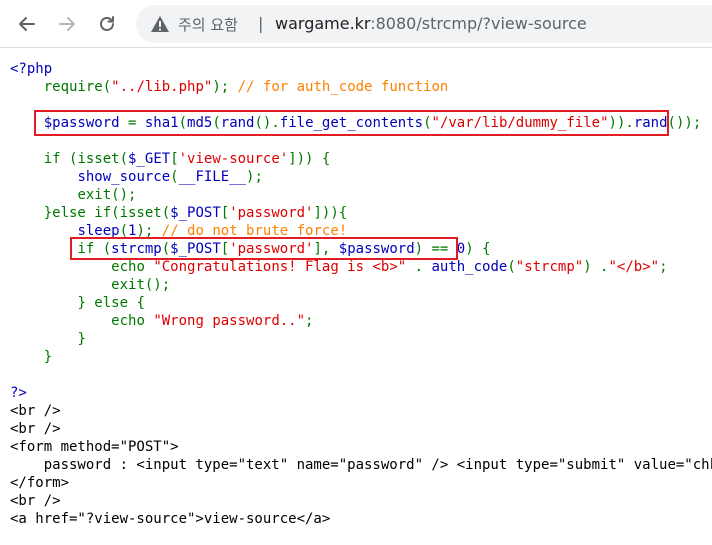 This screenshot has height=545, width=712. Describe the element at coordinates (423, 267) in the screenshot. I see `code-token: .` at that location.